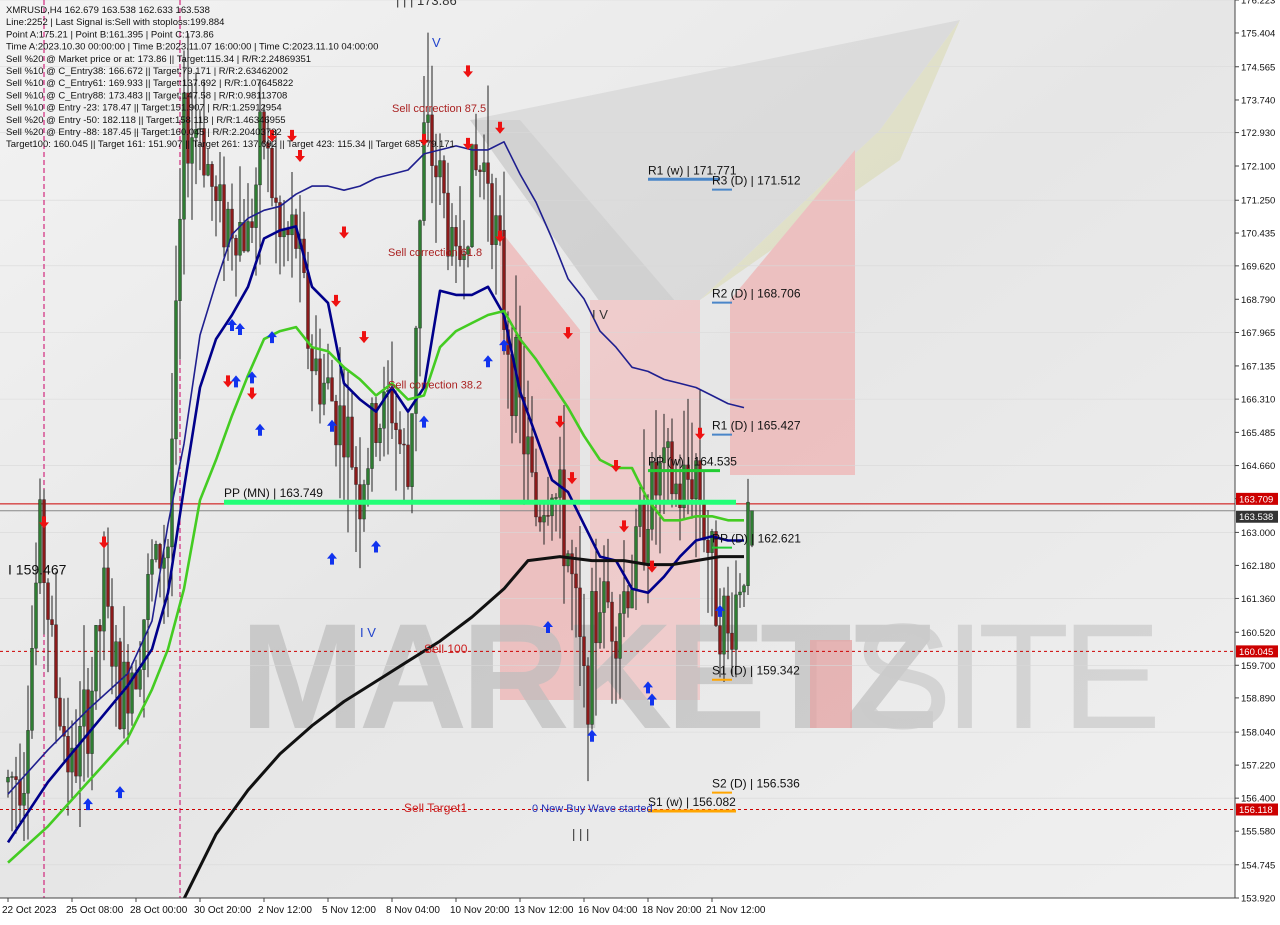 The width and height of the screenshot is (1280, 925). What do you see at coordinates (1258, 100) in the screenshot?
I see `y-tick-label: 173.740` at bounding box center [1258, 100].